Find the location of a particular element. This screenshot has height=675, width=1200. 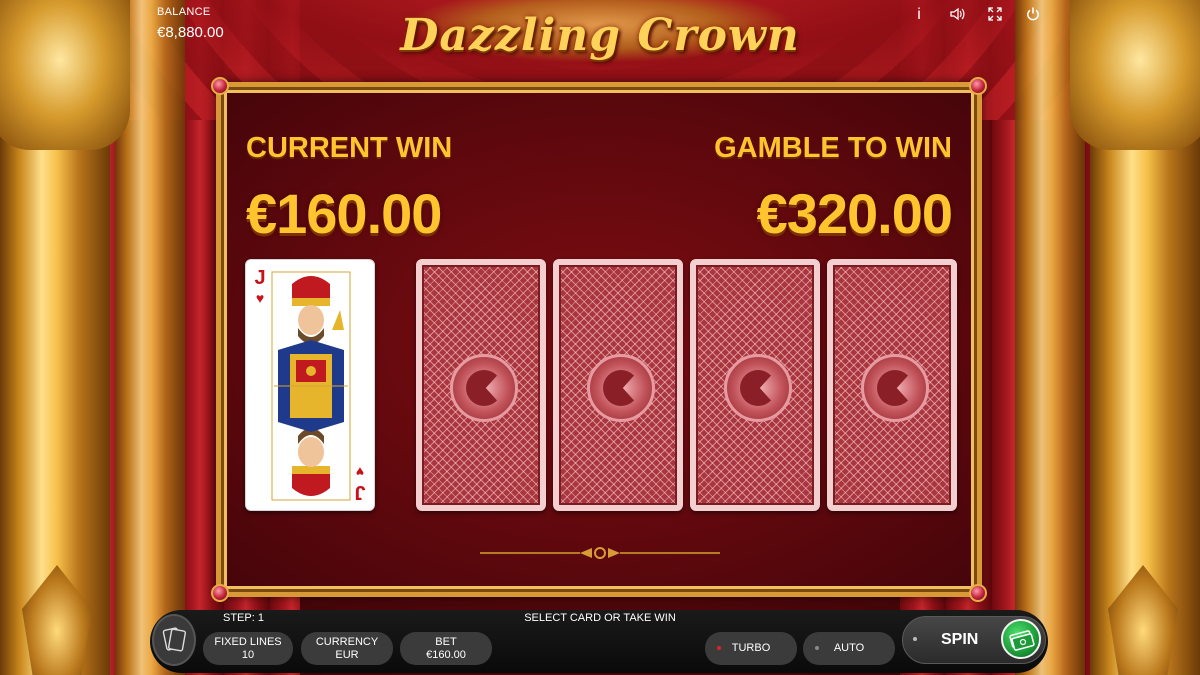

bet-label: BET is located at coordinates (446, 642).